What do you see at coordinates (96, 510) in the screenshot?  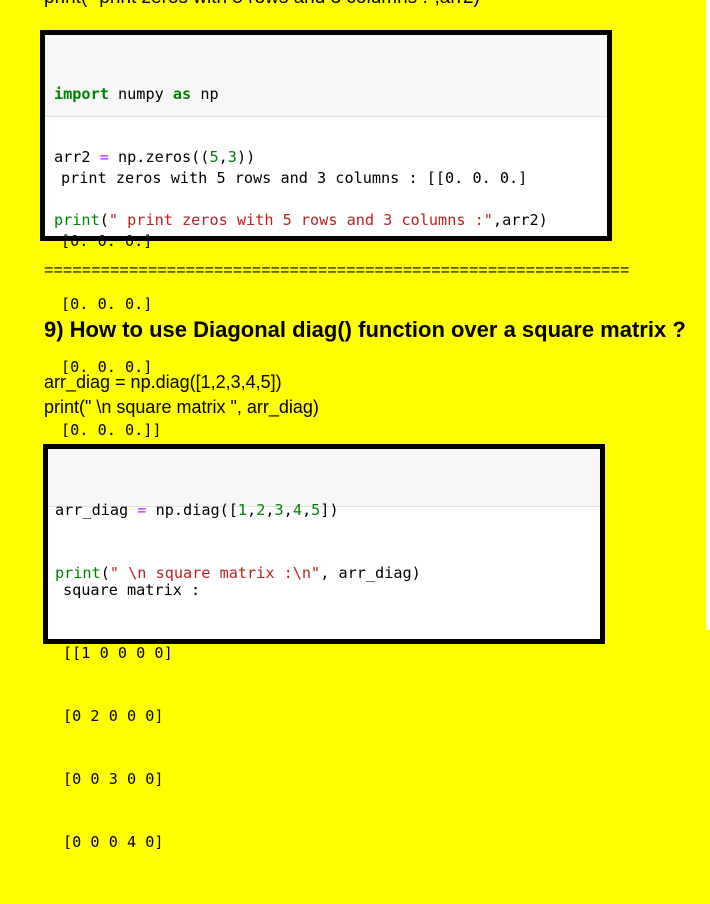 I see `code-text: arr_diag` at bounding box center [96, 510].